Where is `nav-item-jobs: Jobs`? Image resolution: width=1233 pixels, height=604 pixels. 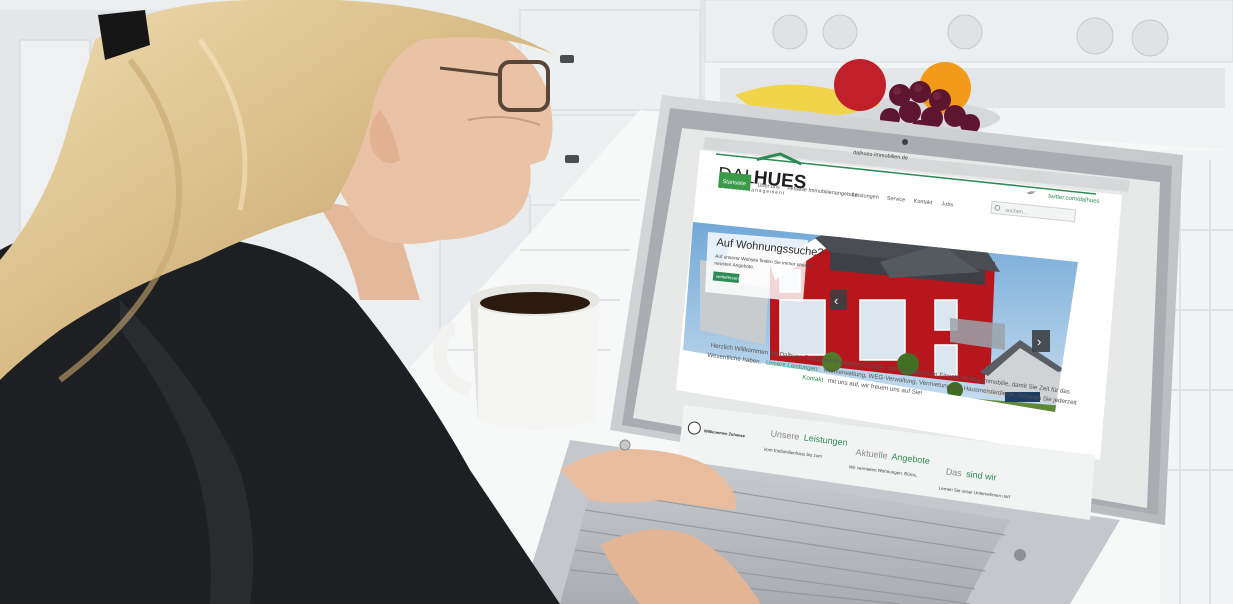
nav-item-jobs: Jobs is located at coordinates (947, 204).